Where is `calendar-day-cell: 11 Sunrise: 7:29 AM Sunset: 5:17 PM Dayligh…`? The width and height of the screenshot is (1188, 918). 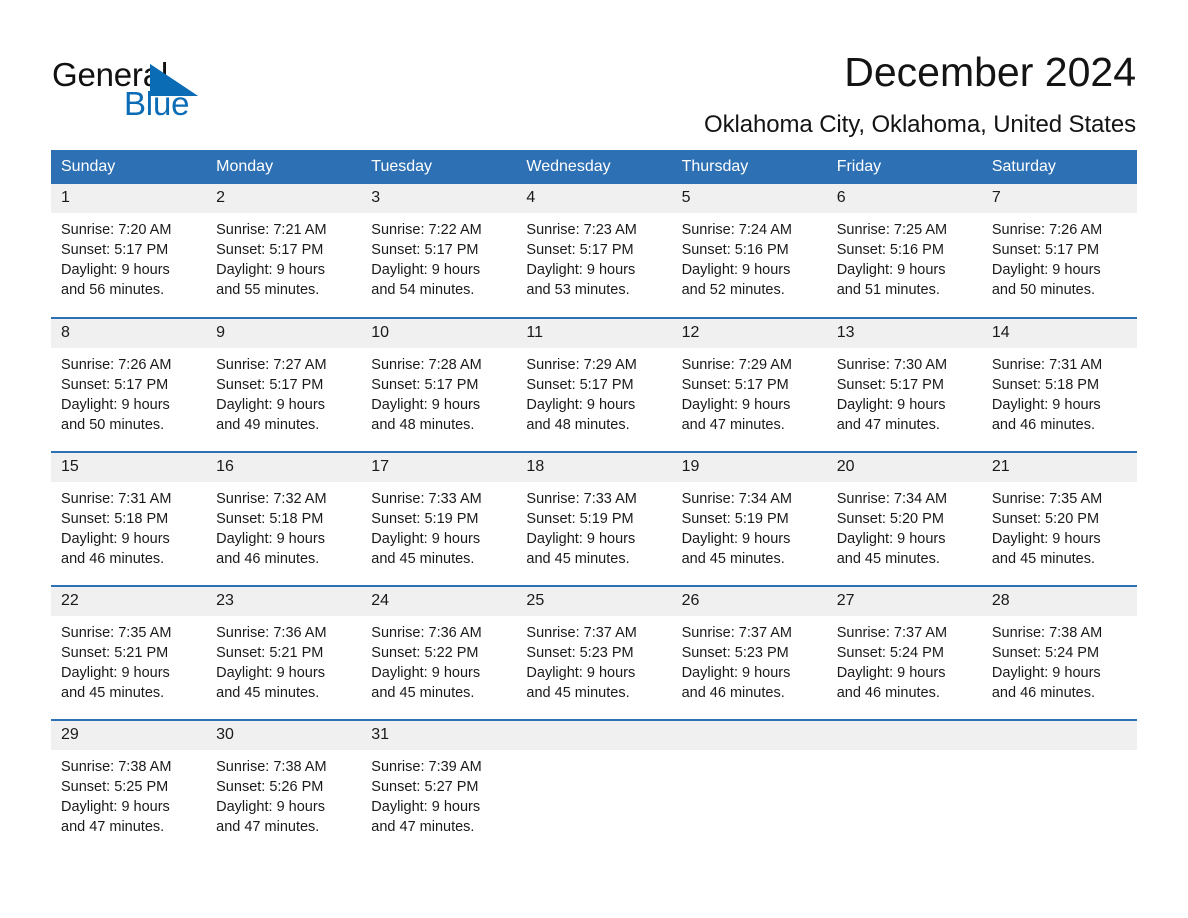 calendar-day-cell: 11 Sunrise: 7:29 AM Sunset: 5:17 PM Dayligh… is located at coordinates (594, 384).